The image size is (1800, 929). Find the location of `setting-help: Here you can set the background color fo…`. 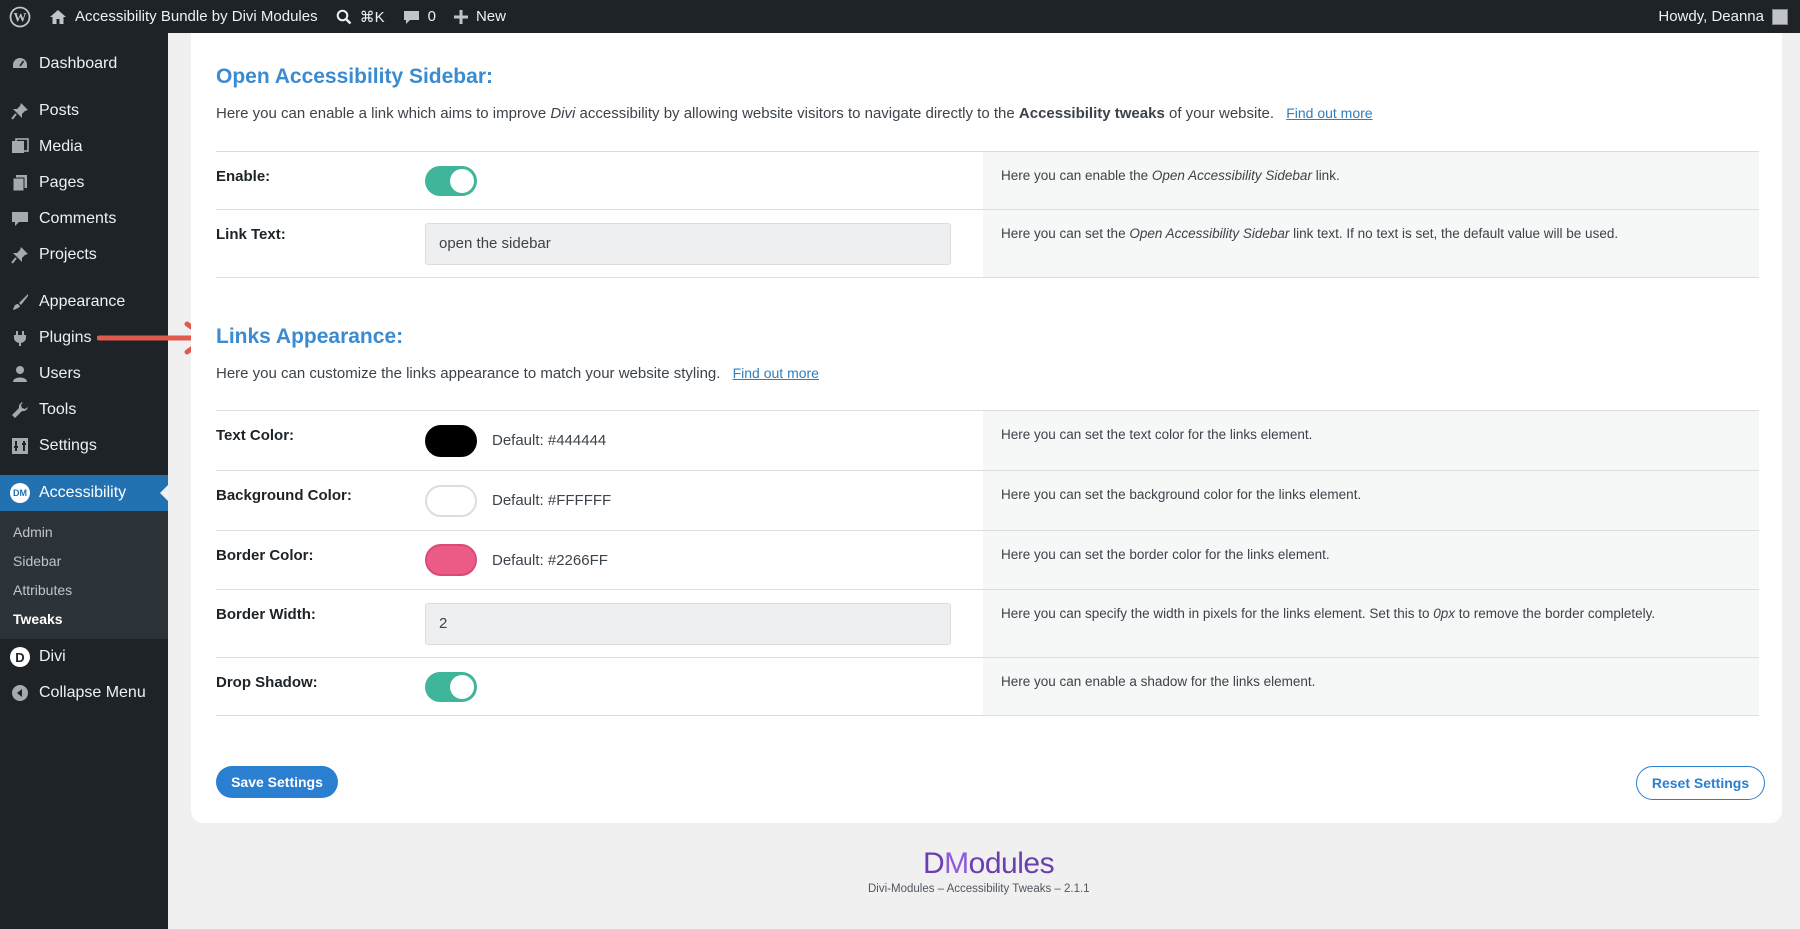

setting-help: Here you can set the background color fo… is located at coordinates (1371, 500).